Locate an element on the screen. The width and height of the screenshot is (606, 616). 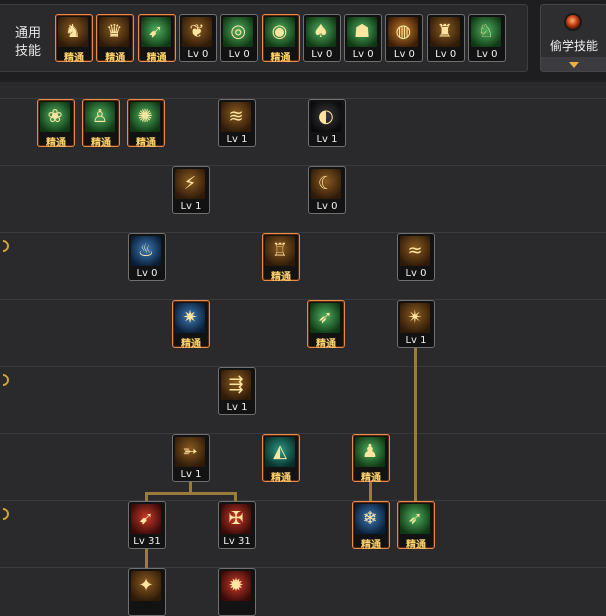
skill-slot: ☾ Lv 0 is located at coordinates (327, 190).